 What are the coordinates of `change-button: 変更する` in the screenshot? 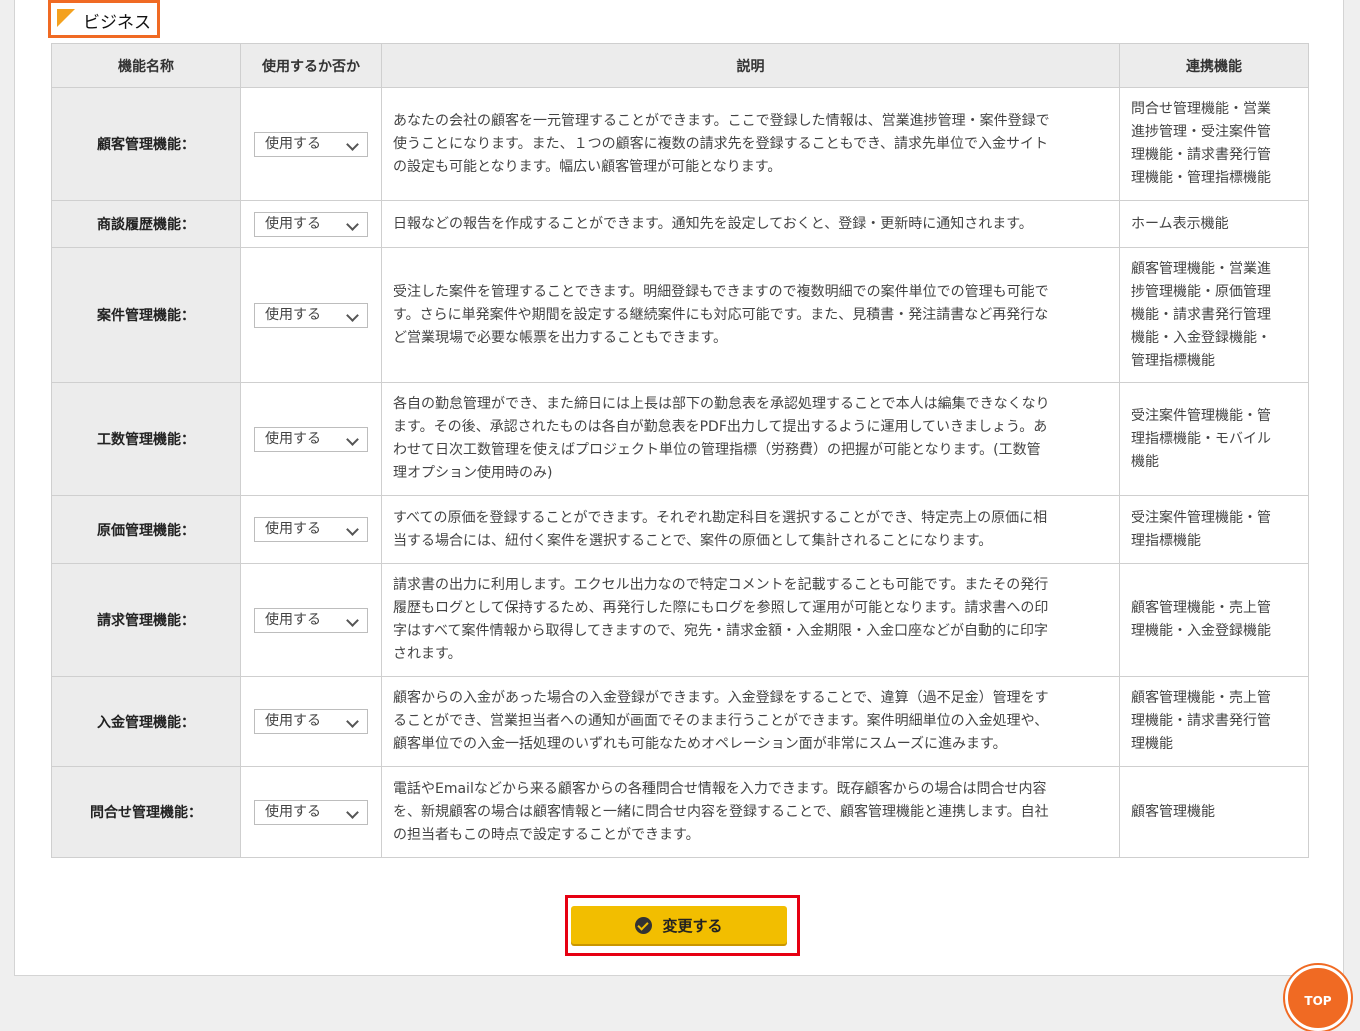 It's located at (679, 925).